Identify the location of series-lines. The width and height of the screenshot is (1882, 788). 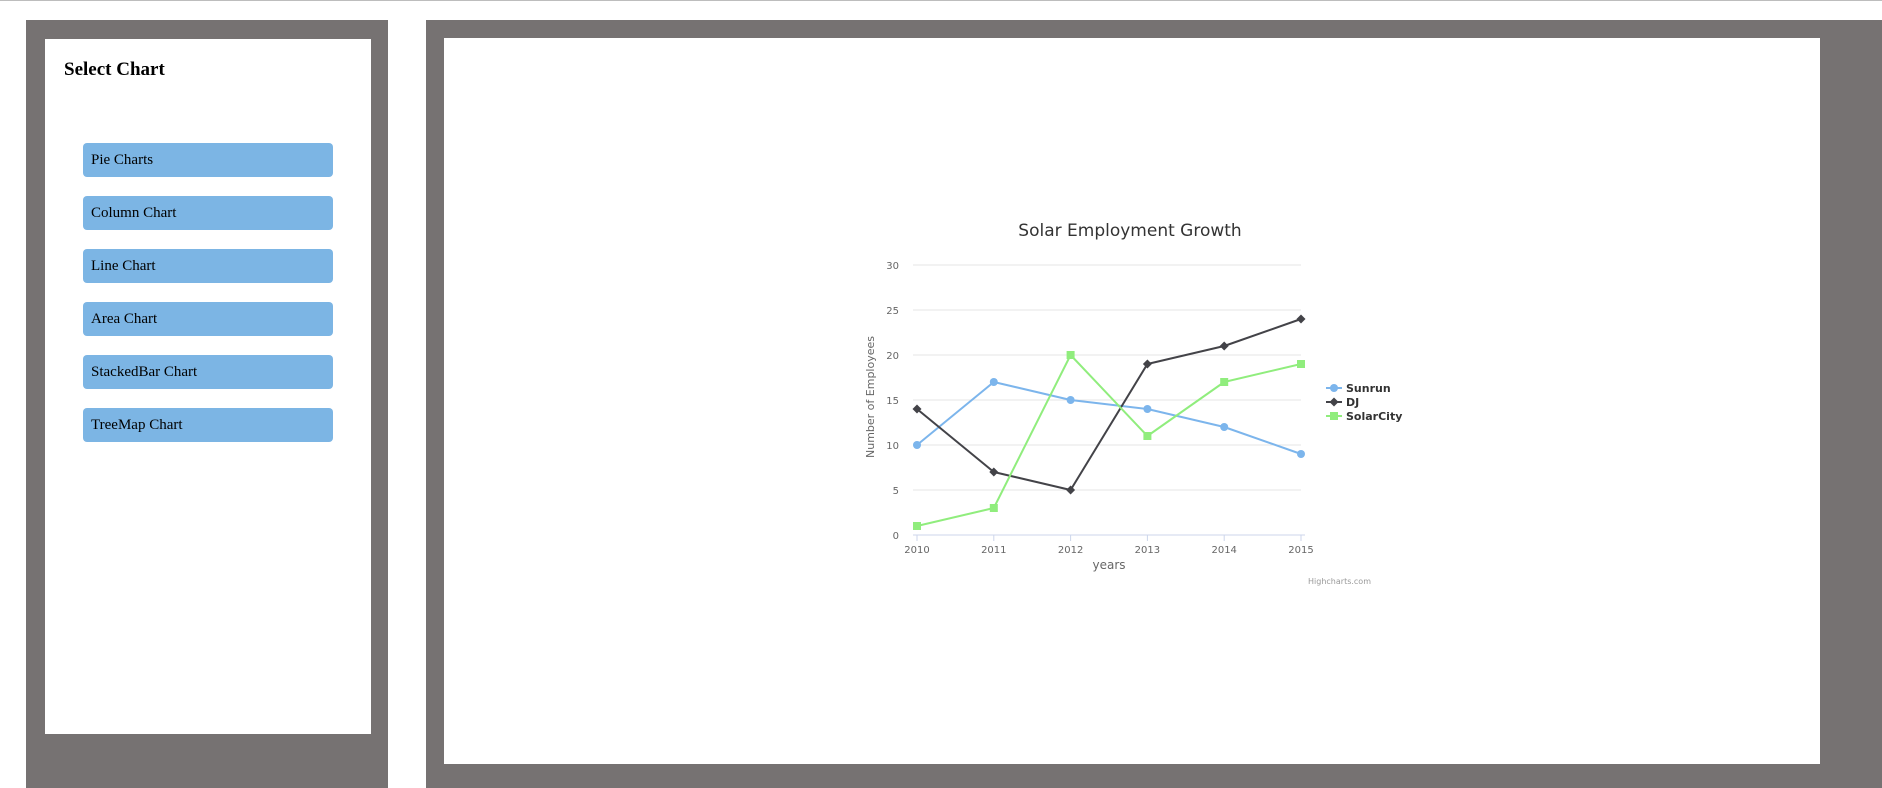
(1109, 422).